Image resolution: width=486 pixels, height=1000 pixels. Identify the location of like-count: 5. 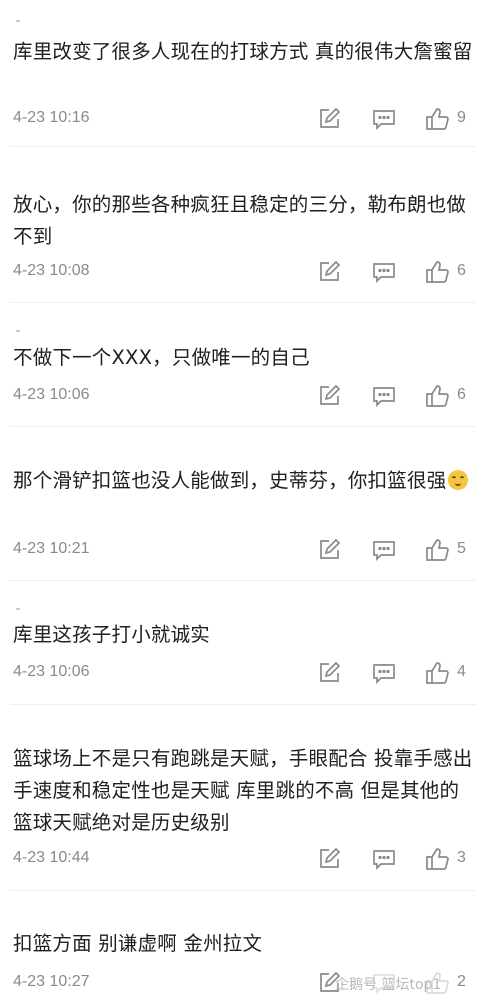
(461, 548).